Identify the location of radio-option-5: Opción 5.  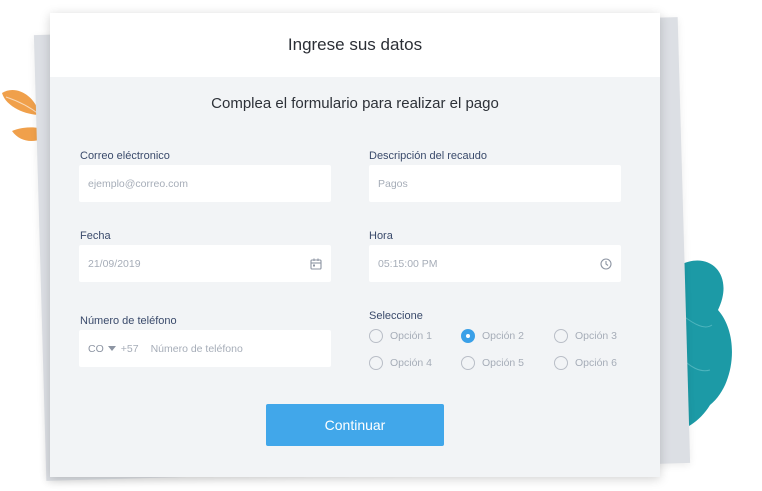
(492, 363).